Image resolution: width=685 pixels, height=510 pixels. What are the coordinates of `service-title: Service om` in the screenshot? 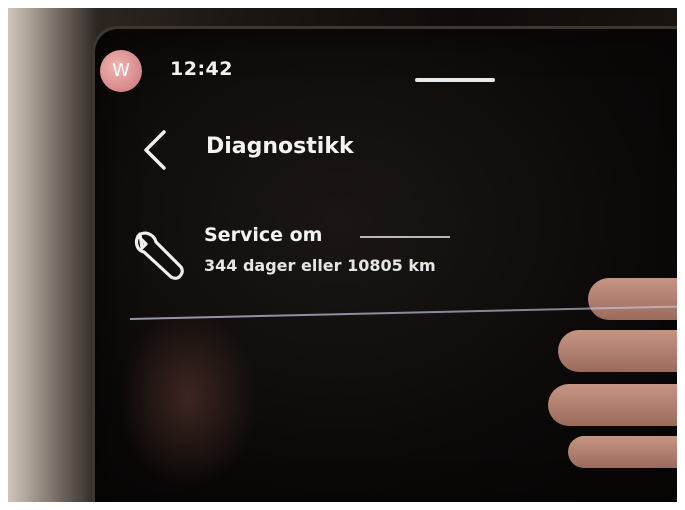 It's located at (263, 235).